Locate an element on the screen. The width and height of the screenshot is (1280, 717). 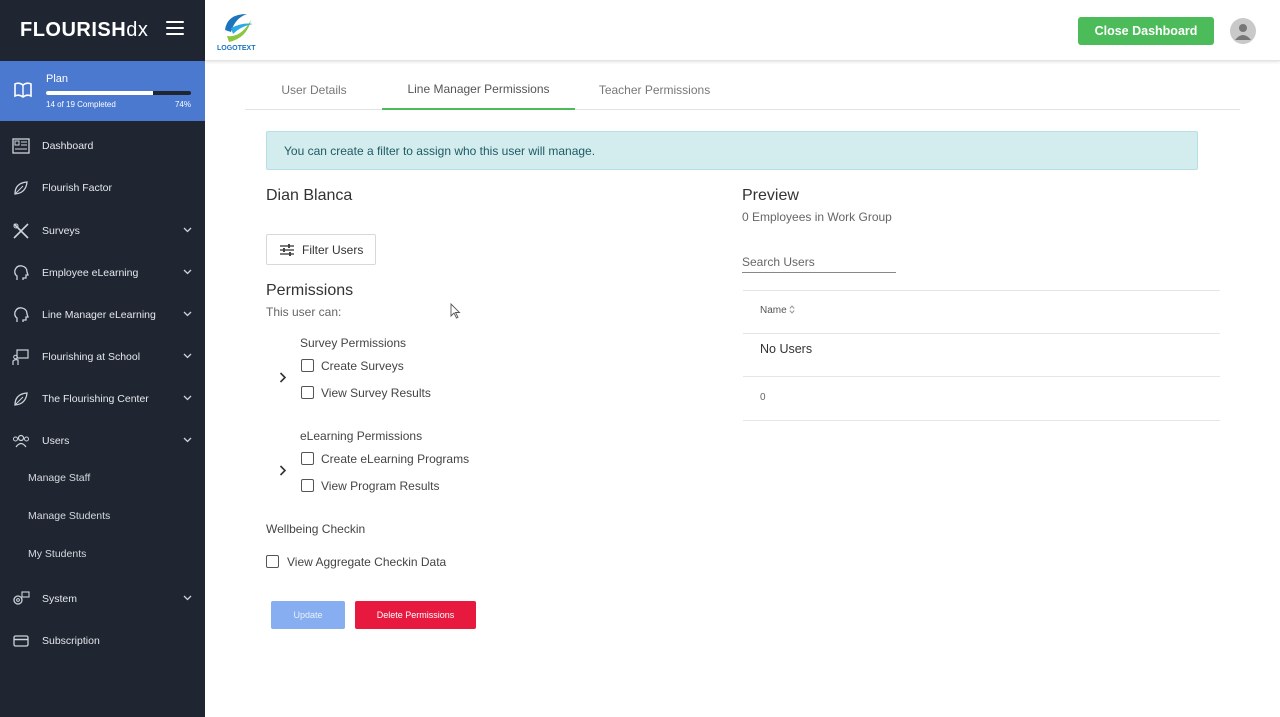
search-users-input: Search Users is located at coordinates (819, 262).